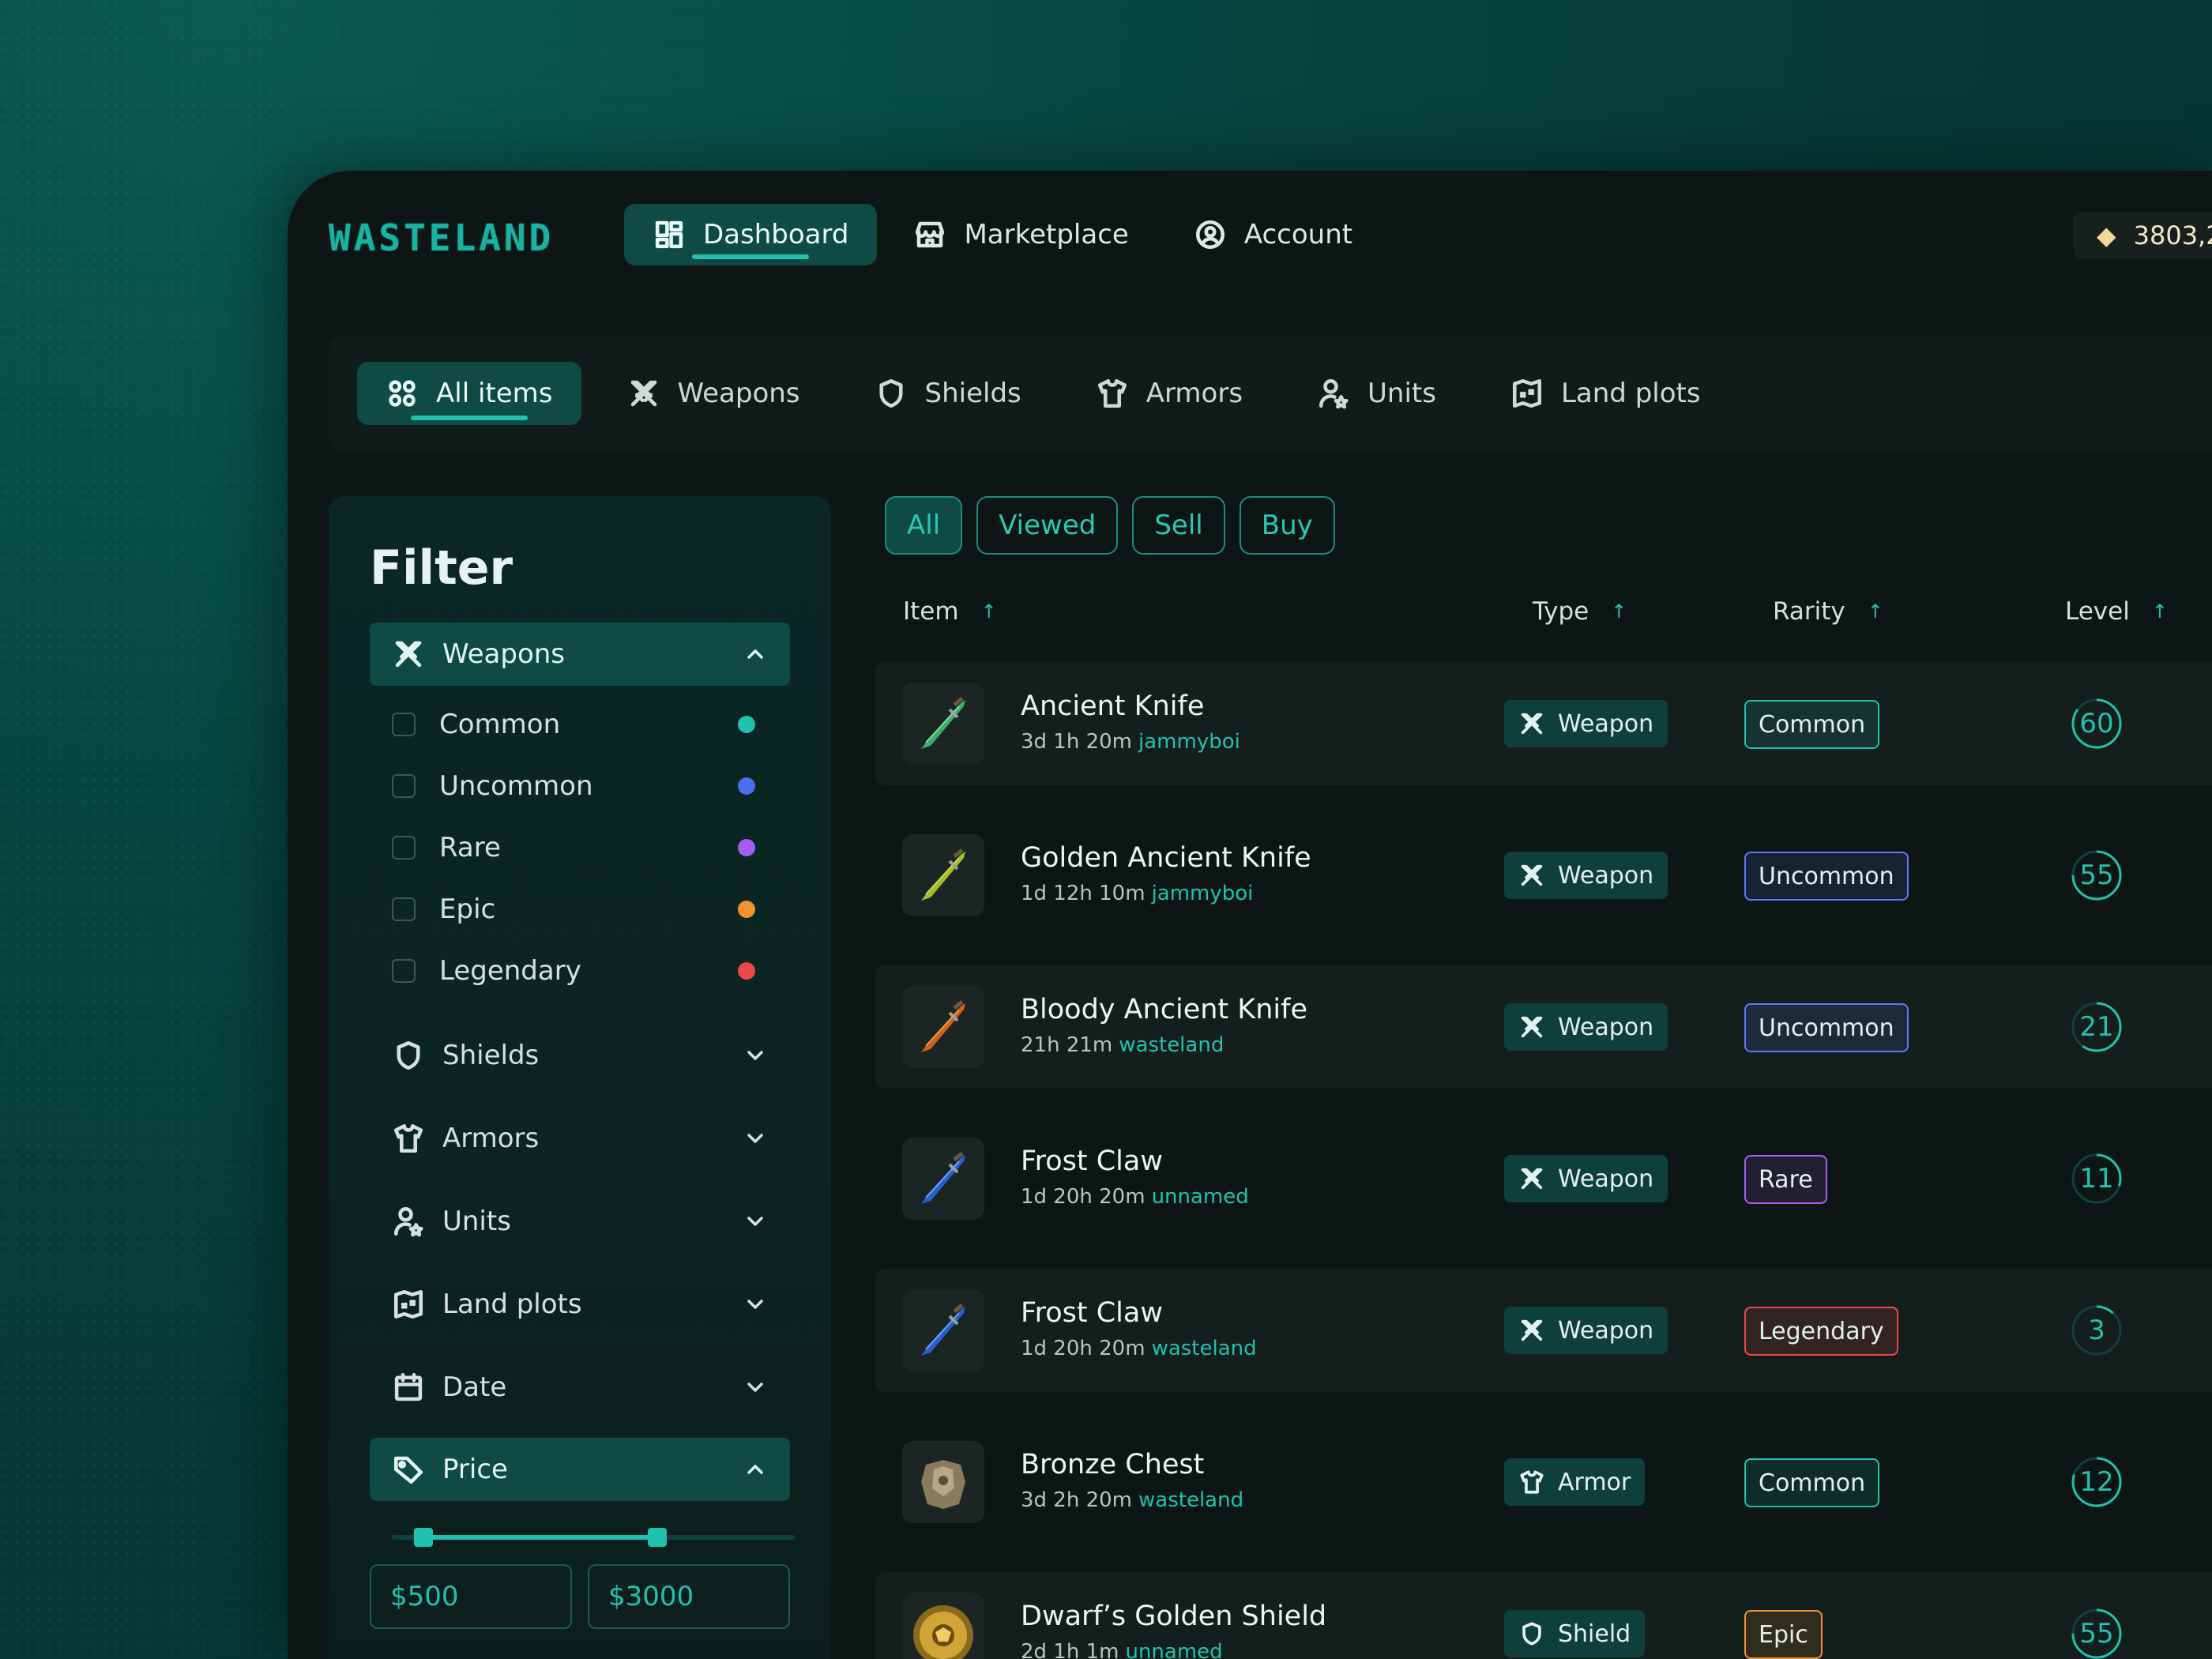 The image size is (2212, 1659). What do you see at coordinates (1826, 876) in the screenshot?
I see `rarity-badge: Uncommon` at bounding box center [1826, 876].